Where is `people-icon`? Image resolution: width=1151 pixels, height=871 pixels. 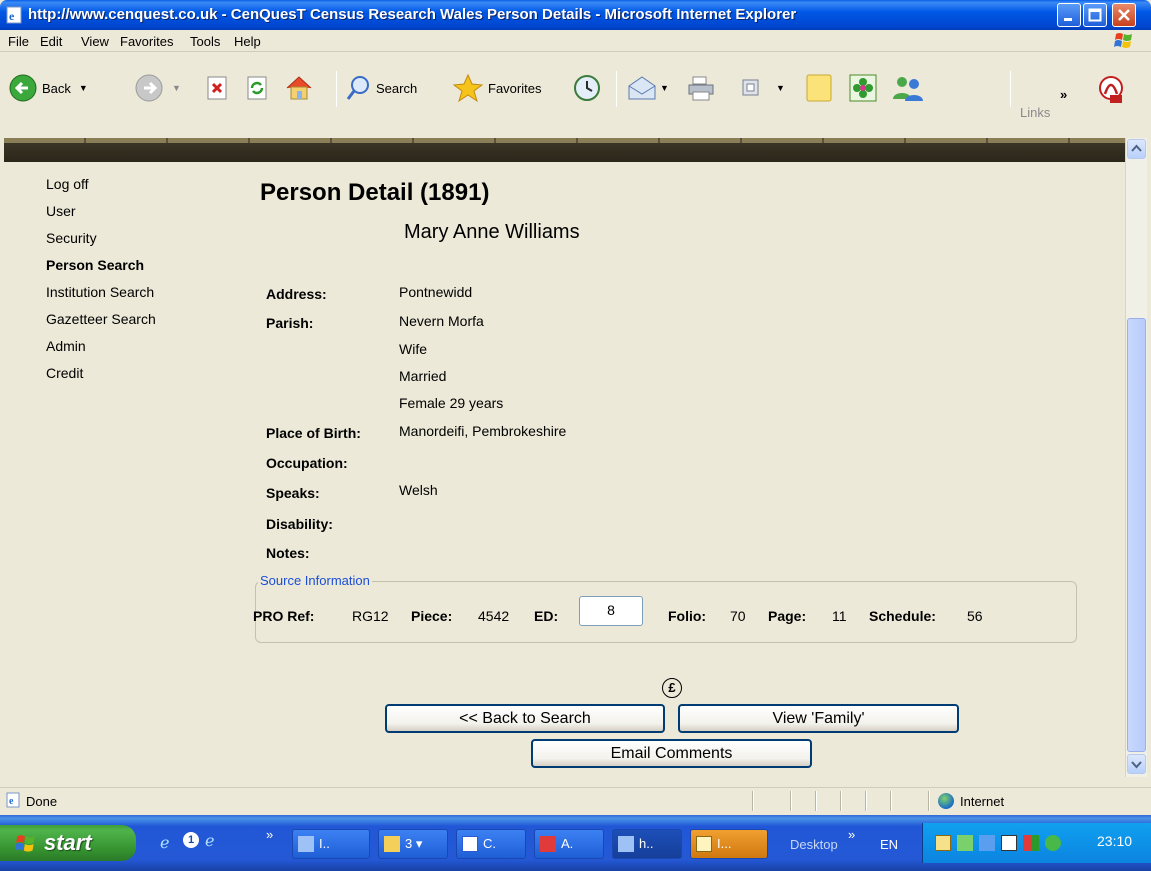 people-icon is located at coordinates (908, 89).